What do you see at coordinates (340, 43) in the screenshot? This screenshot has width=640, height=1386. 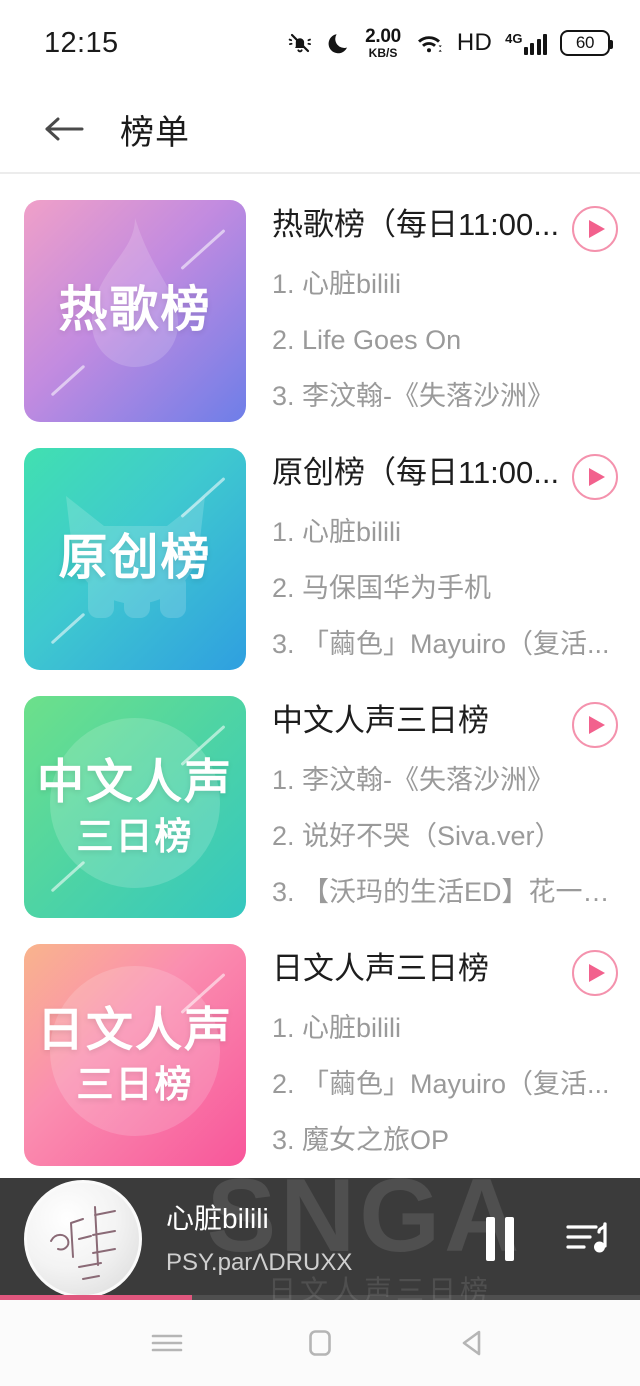 I see `moon-dnd-icon` at bounding box center [340, 43].